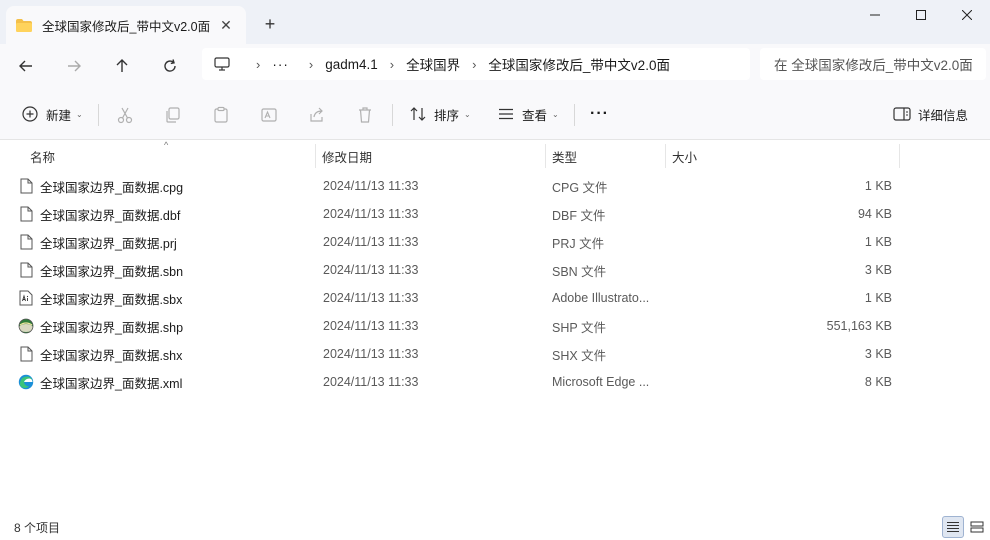  I want to click on computer-icon, so click(223, 64).